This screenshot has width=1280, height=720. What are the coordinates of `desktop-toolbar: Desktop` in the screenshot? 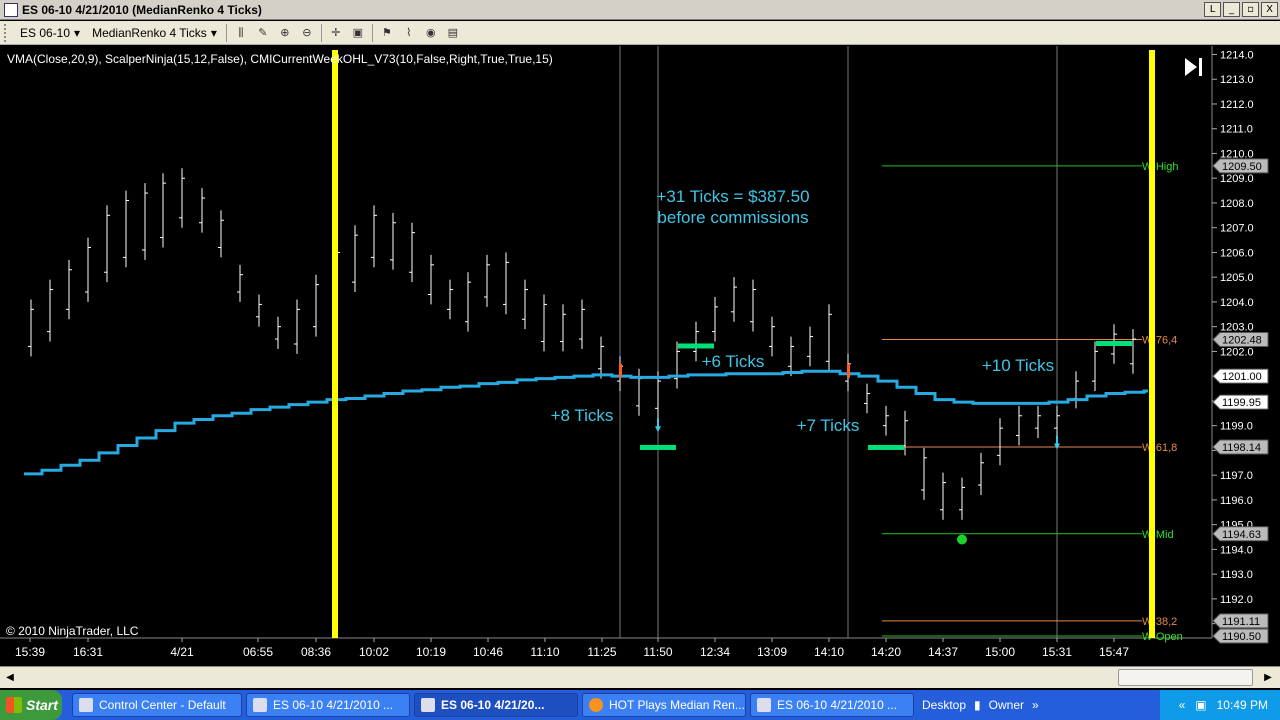 It's located at (944, 705).